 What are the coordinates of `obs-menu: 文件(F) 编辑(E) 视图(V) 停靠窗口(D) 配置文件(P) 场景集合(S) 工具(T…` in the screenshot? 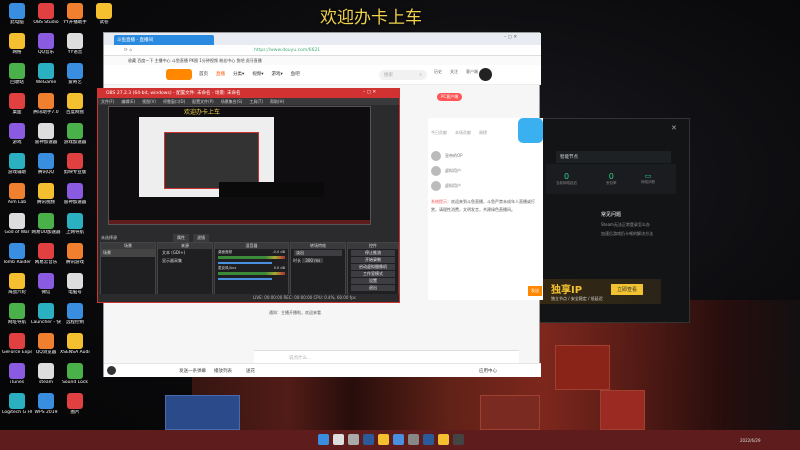 It's located at (248, 101).